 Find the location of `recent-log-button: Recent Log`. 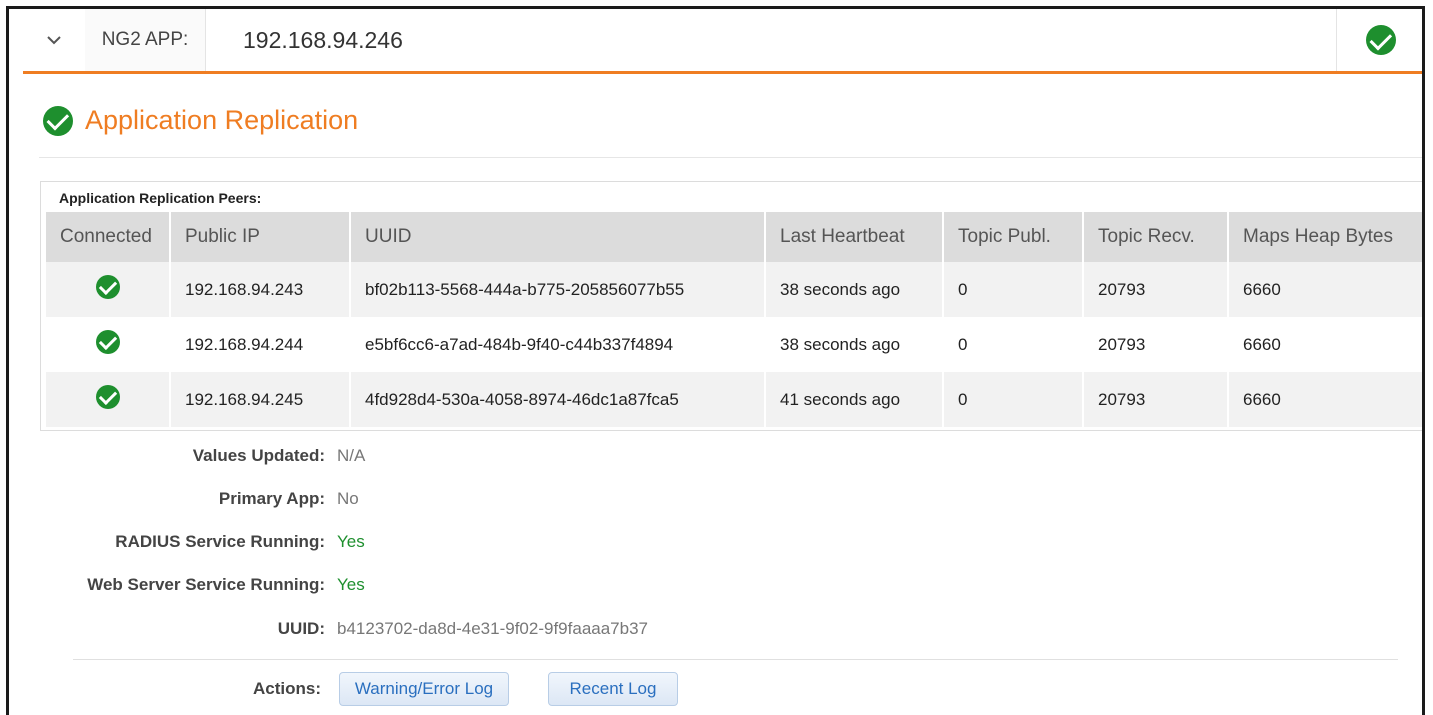

recent-log-button: Recent Log is located at coordinates (613, 689).